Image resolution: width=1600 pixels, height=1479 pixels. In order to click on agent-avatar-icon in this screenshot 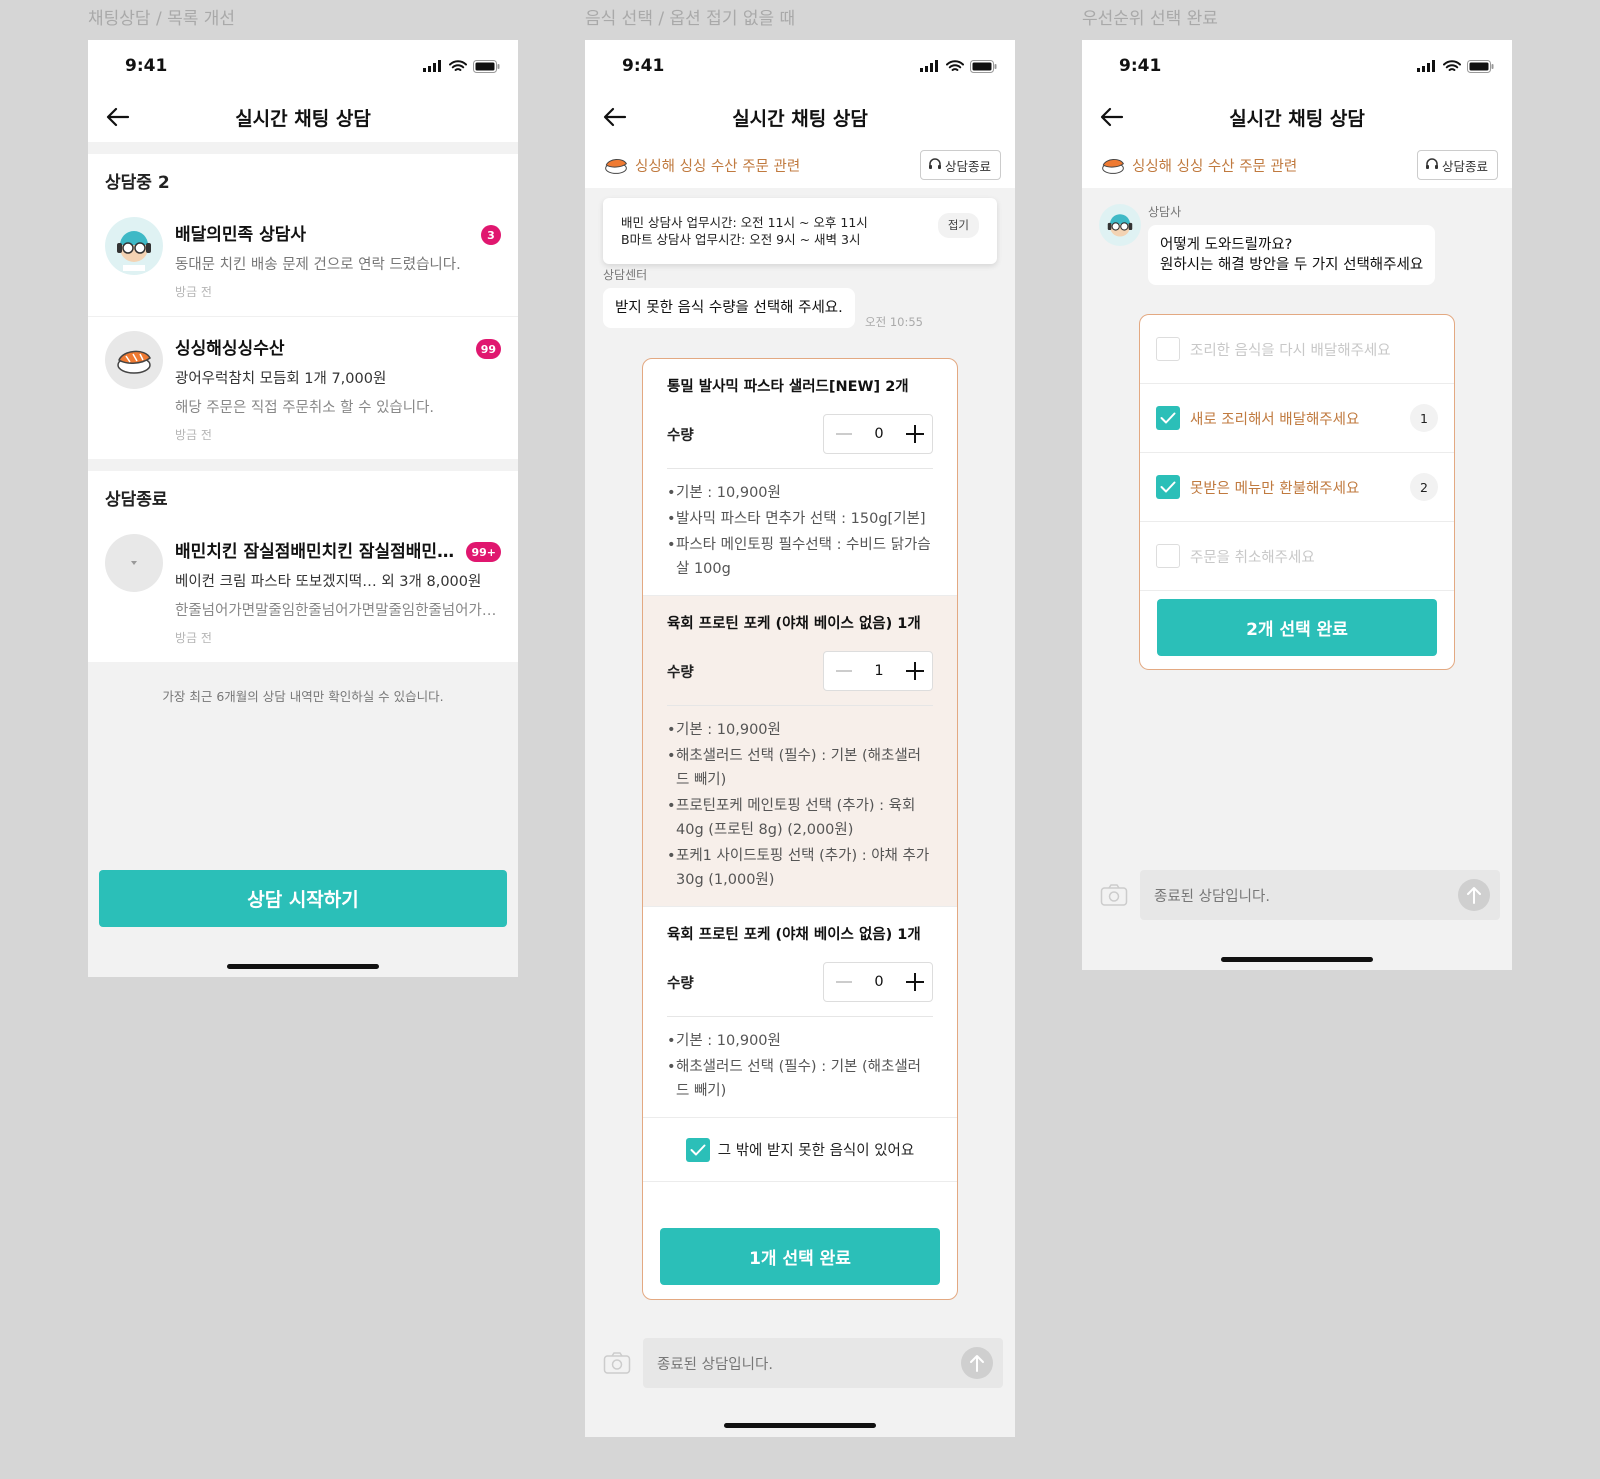, I will do `click(1120, 225)`.